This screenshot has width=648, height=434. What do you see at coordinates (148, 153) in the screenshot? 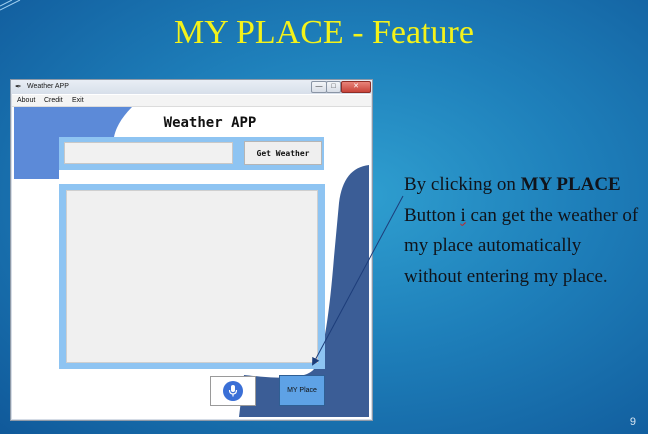
I see `city-input` at bounding box center [148, 153].